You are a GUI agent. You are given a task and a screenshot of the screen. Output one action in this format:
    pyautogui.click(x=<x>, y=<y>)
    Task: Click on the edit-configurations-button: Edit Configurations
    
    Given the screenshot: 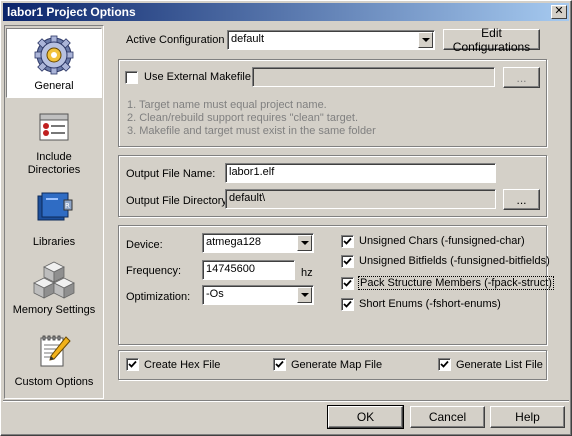 What is the action you would take?
    pyautogui.click(x=491, y=40)
    